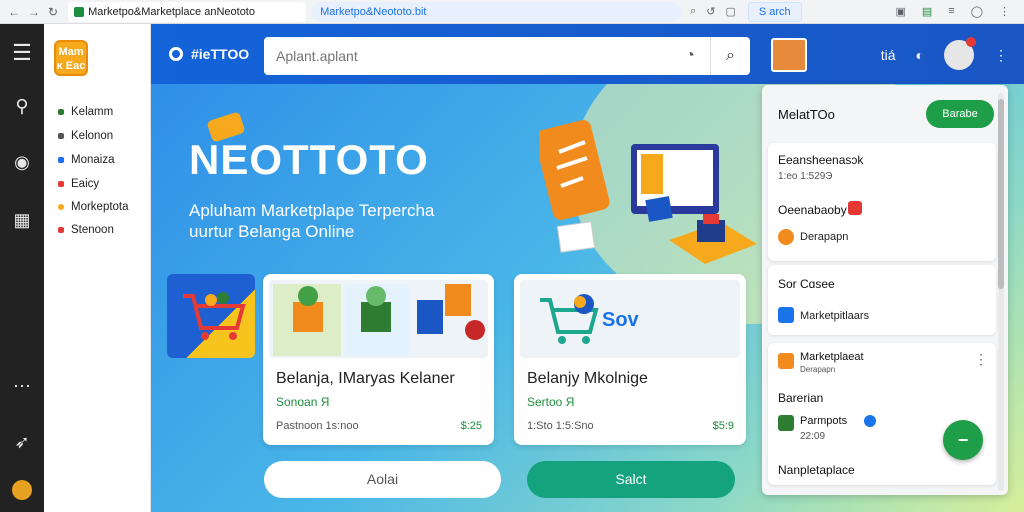  I want to click on back-icon: ←, so click(14, 12).